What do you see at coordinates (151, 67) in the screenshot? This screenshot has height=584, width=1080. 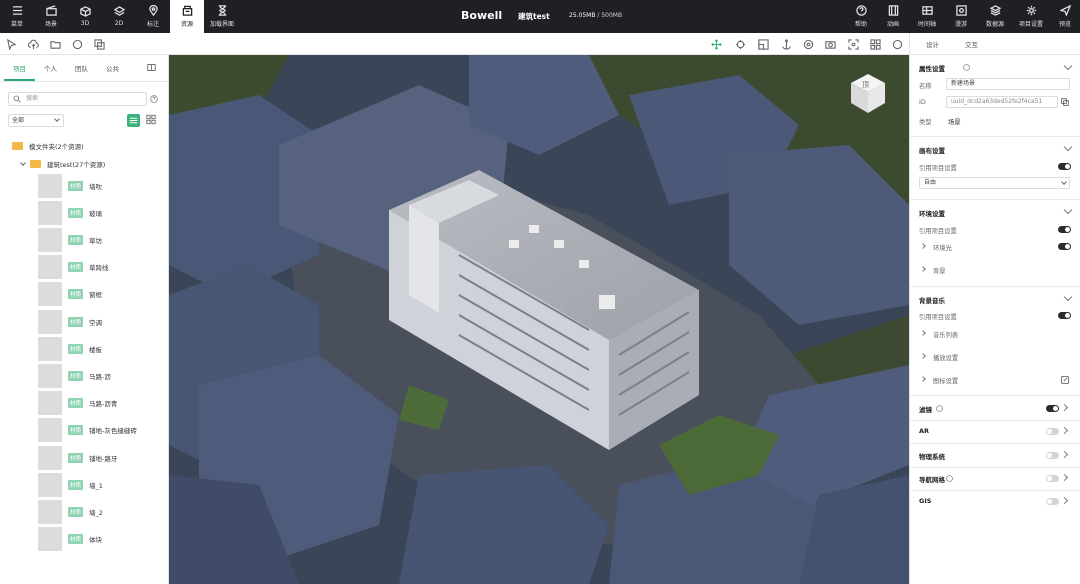 I see `book-icon` at bounding box center [151, 67].